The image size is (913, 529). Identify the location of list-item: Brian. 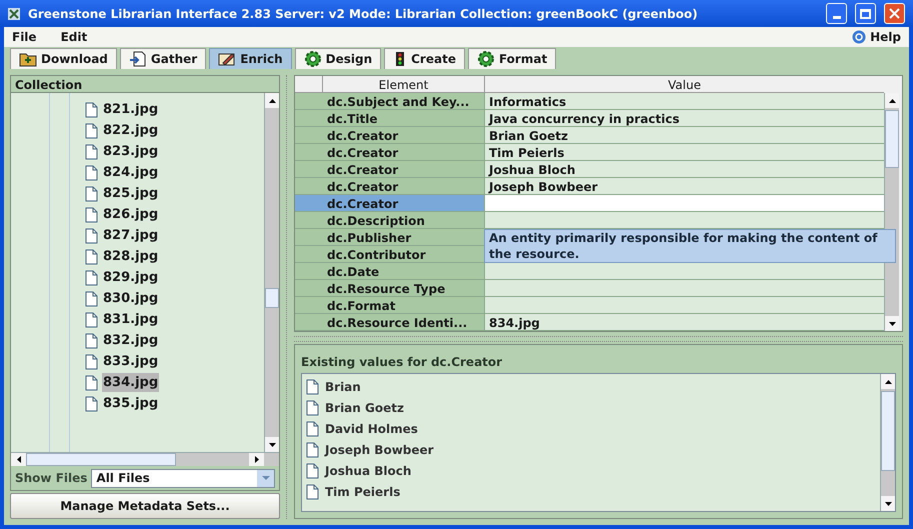
(343, 387).